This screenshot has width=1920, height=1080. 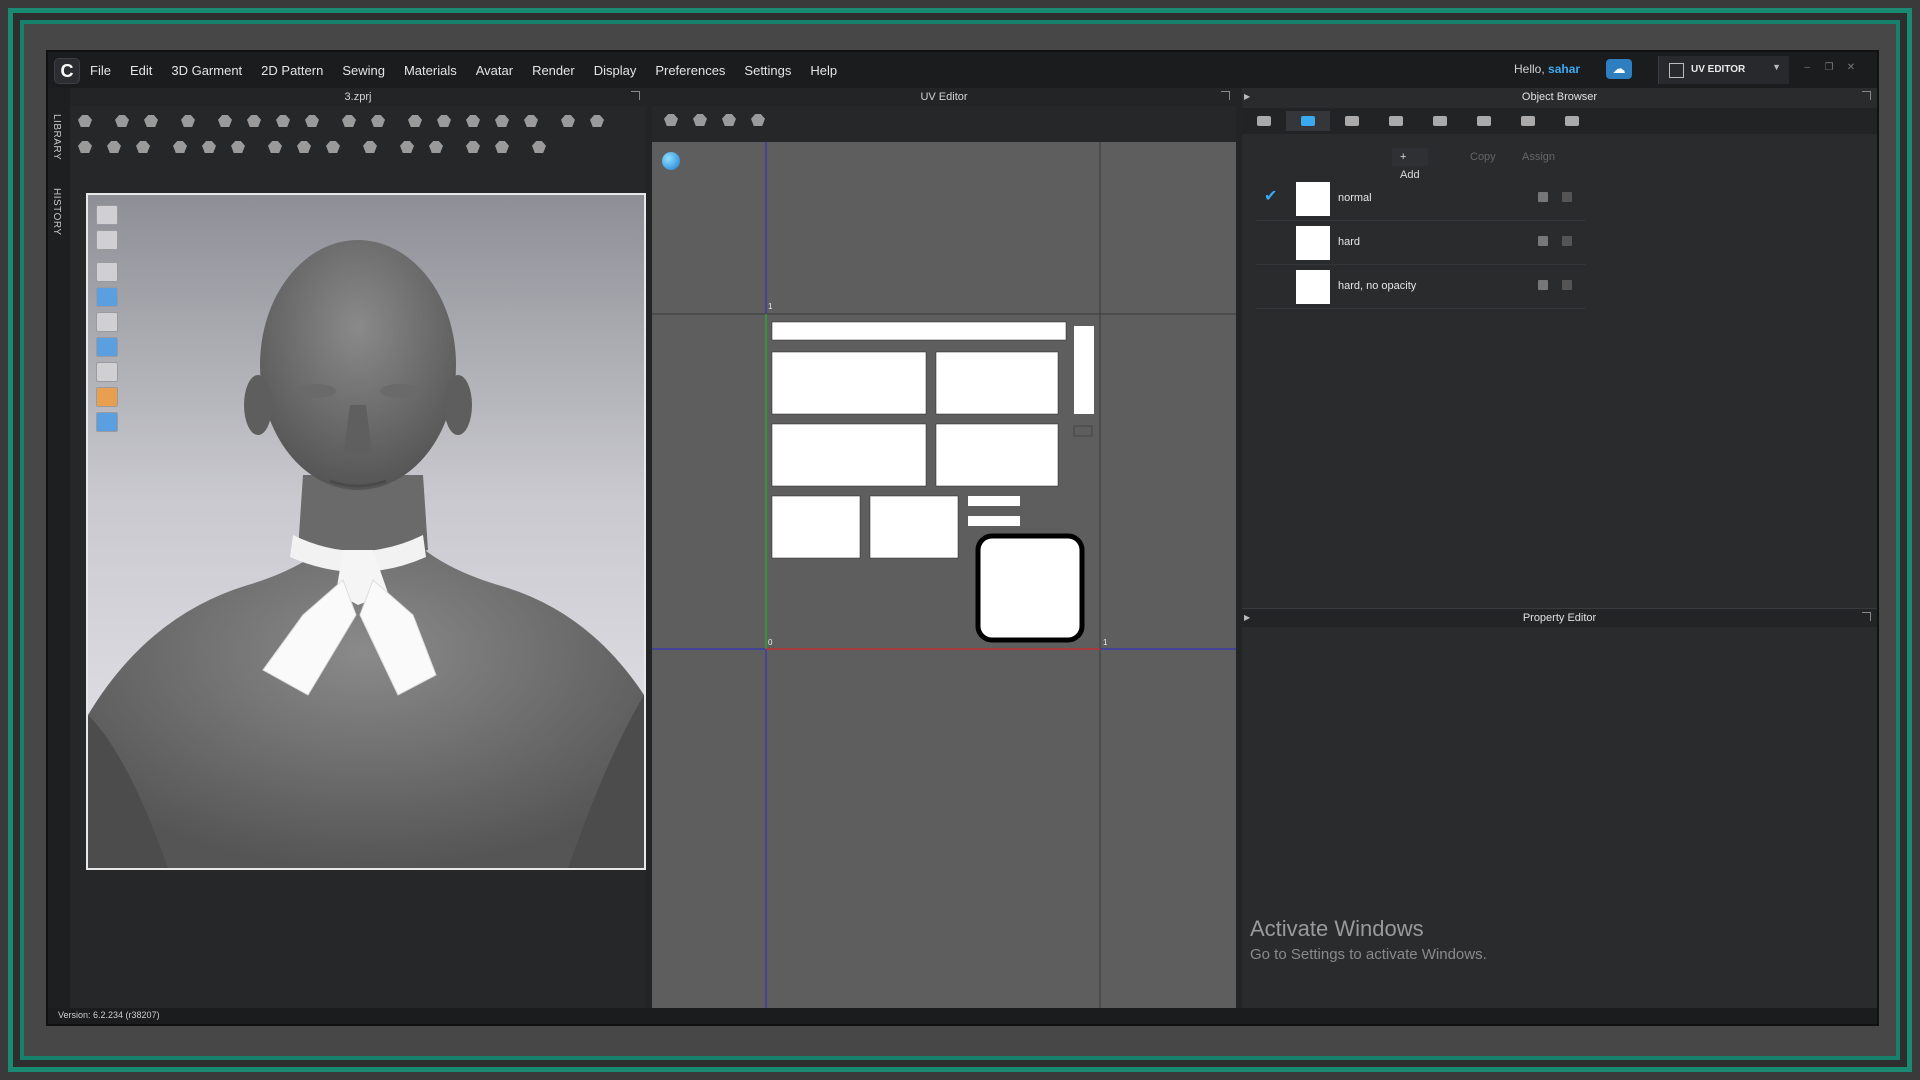 I want to click on uv-axis-label-right: 1, so click(x=1105, y=642).